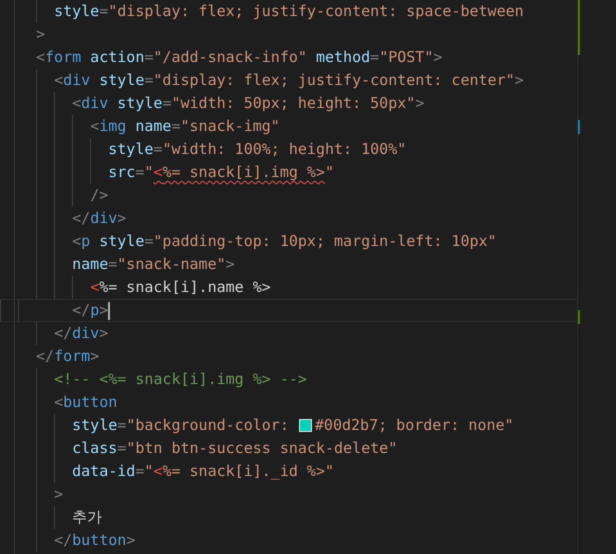 The height and width of the screenshot is (554, 616). What do you see at coordinates (248, 103) in the screenshot?
I see `code-line: <div style="width: 50px; height: 50px">` at bounding box center [248, 103].